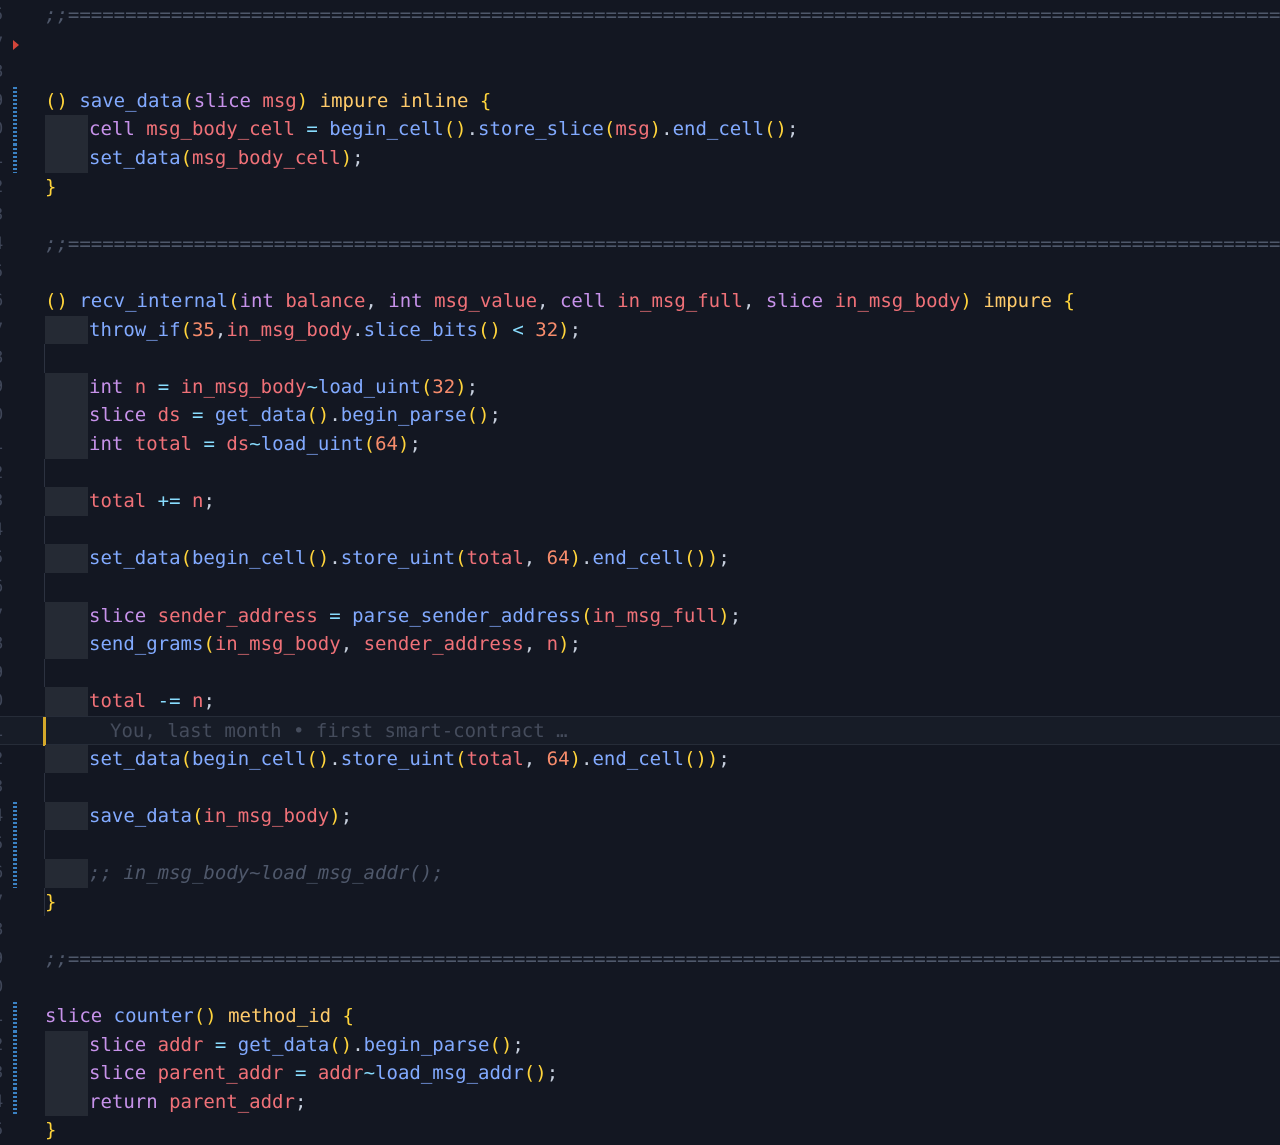 The width and height of the screenshot is (1280, 1145). Describe the element at coordinates (2, 616) in the screenshot. I see `line-number: 7` at that location.